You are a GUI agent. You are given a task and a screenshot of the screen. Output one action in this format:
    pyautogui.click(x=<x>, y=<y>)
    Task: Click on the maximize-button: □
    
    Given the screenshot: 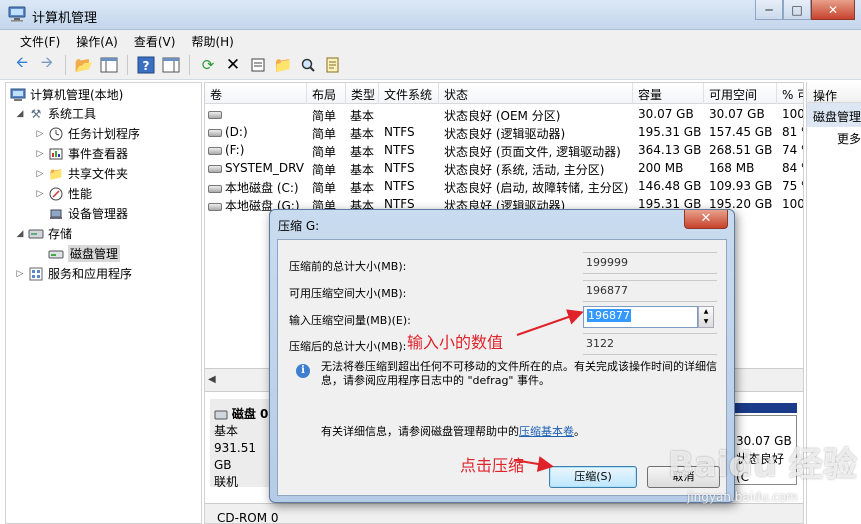 What is the action you would take?
    pyautogui.click(x=797, y=10)
    